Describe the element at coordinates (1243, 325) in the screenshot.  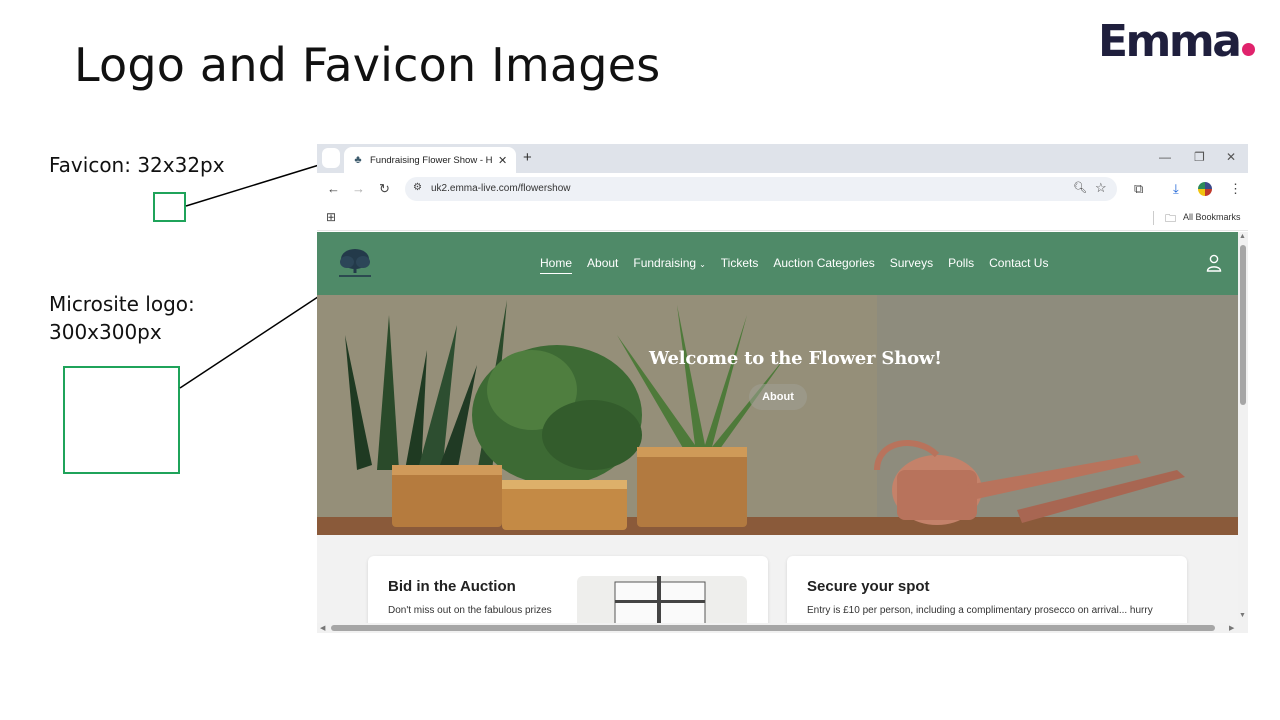
I see `vertical-scroll-thumb` at that location.